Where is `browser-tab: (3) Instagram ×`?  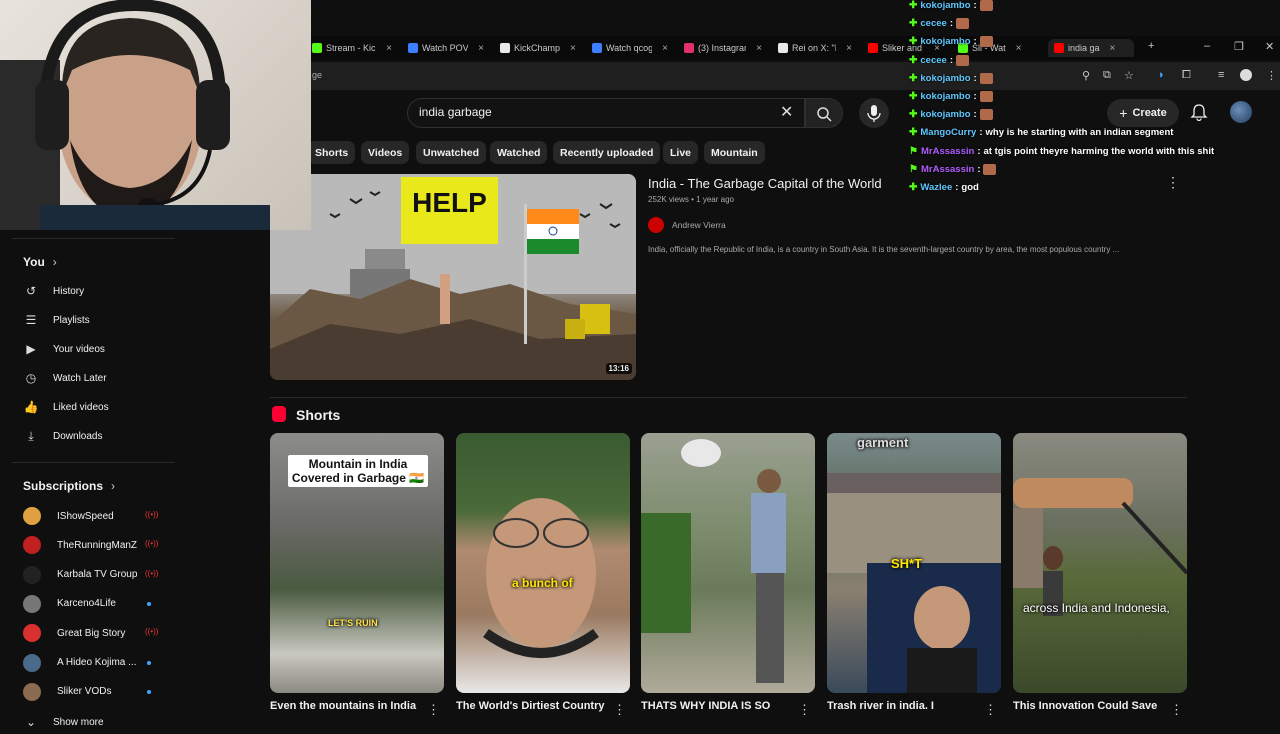
browser-tab: (3) Instagram × is located at coordinates (723, 48).